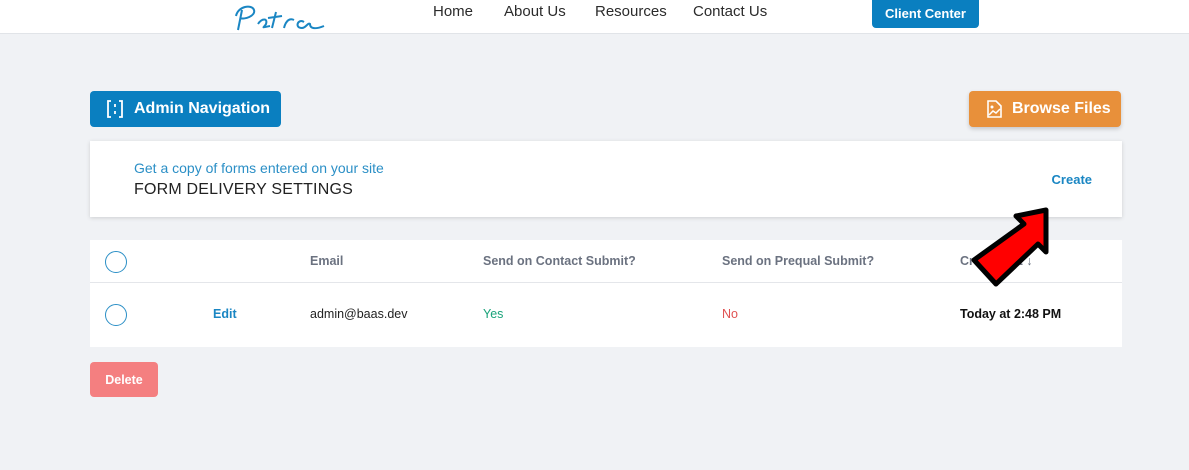 The width and height of the screenshot is (1189, 470). I want to click on column-contact-submit: Send on Contact Submit?, so click(559, 261).